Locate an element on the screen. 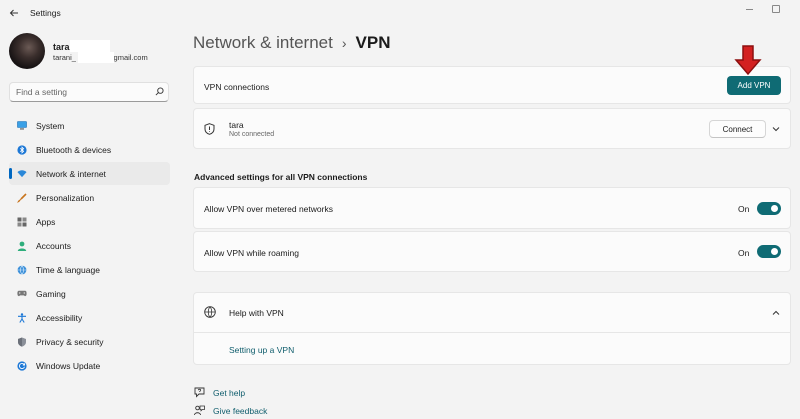 This screenshot has height=419, width=800. get-help-icon is located at coordinates (199, 392).